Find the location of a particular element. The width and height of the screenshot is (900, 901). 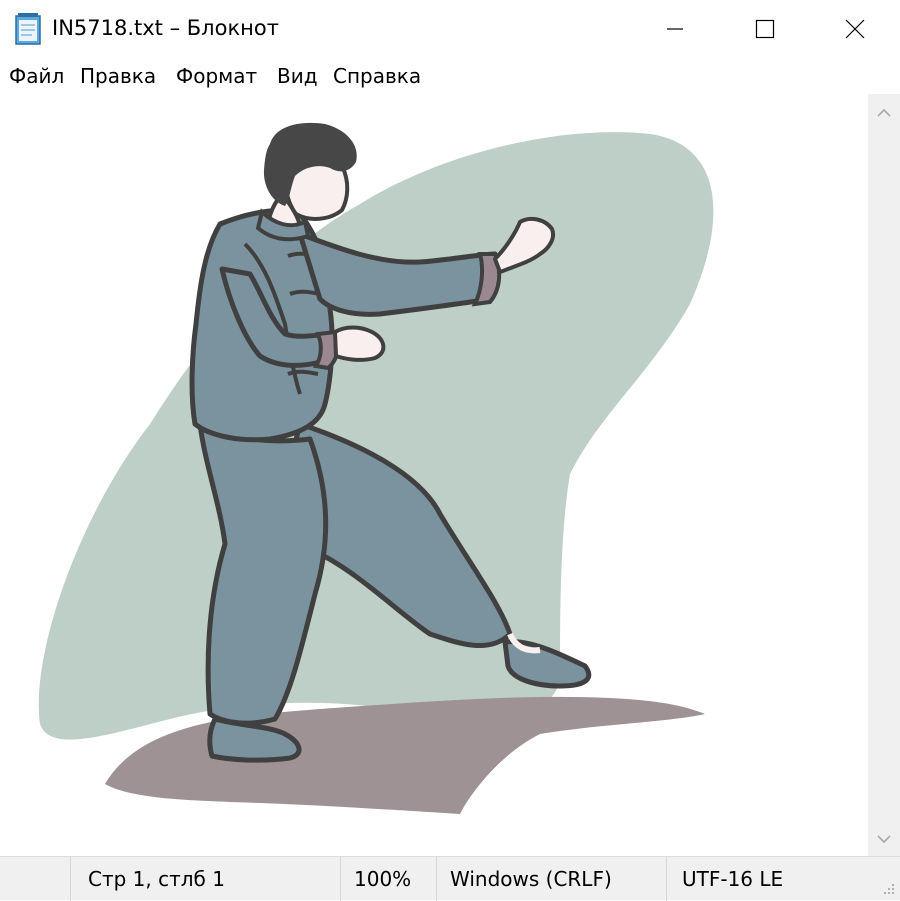

chevron-down-icon is located at coordinates (884, 838).